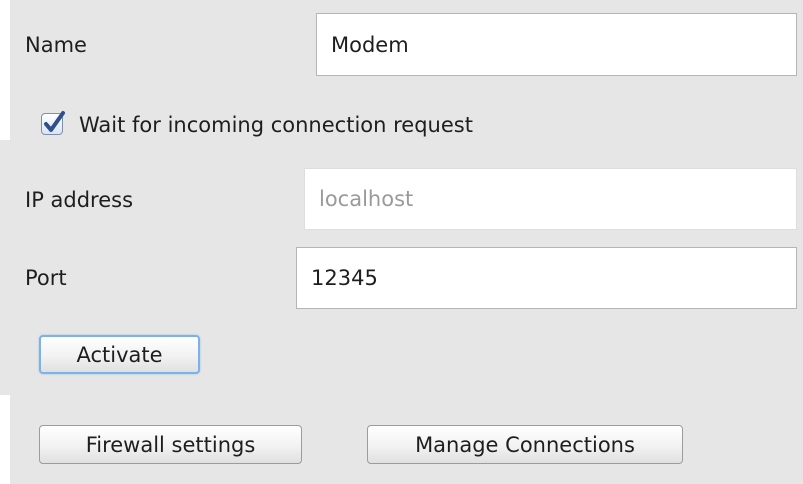 This screenshot has width=803, height=484. I want to click on firewall-settings-button: Firewall settings, so click(170, 444).